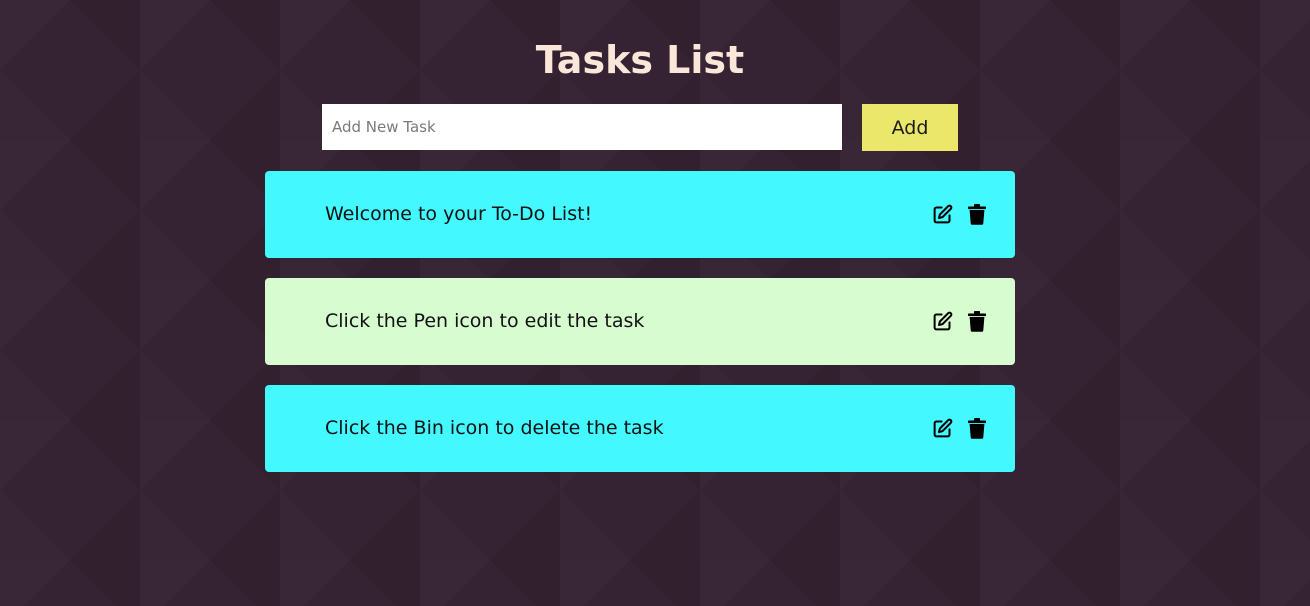 The height and width of the screenshot is (606, 1310). What do you see at coordinates (640, 214) in the screenshot?
I see `task-item: Welcome to your To-Do List!` at bounding box center [640, 214].